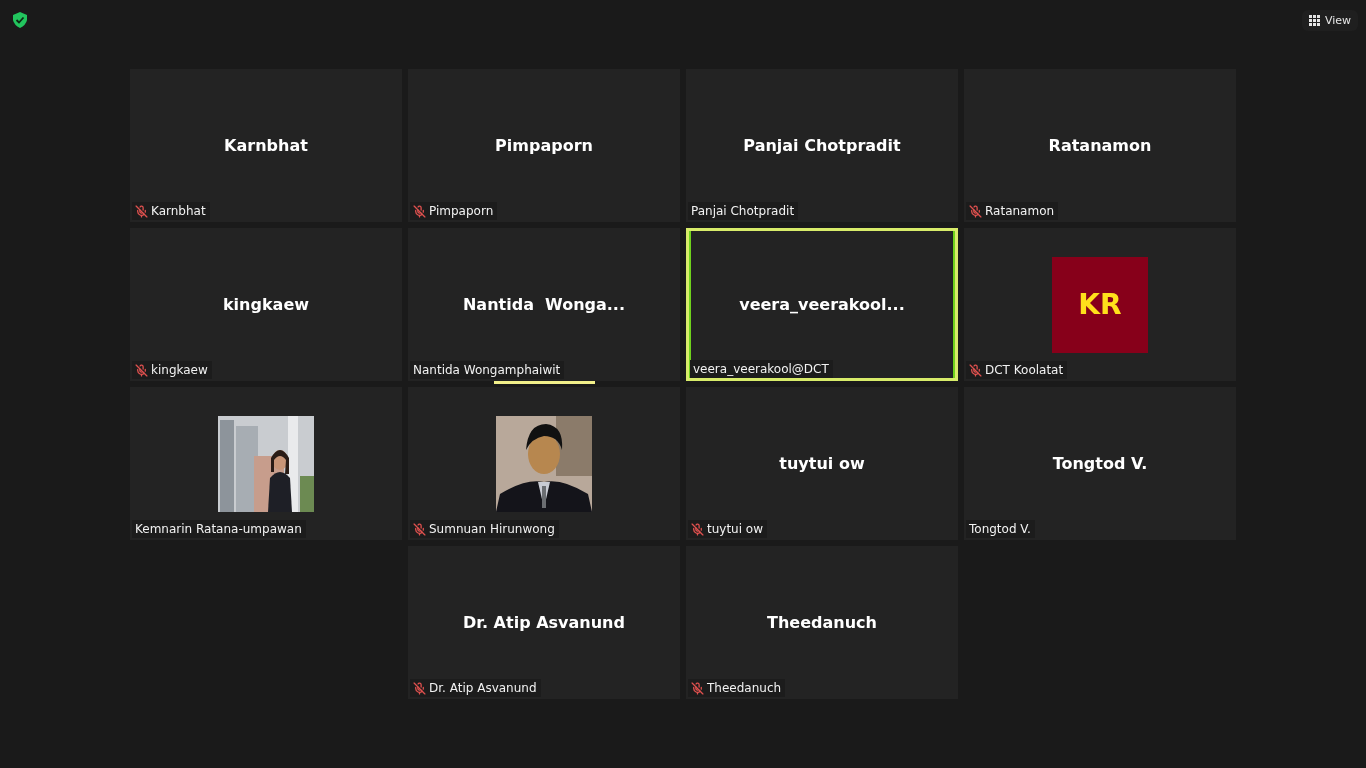 The height and width of the screenshot is (768, 1366). What do you see at coordinates (266, 463) in the screenshot?
I see `video-tile: Kemnarin Ratana-umpawan` at bounding box center [266, 463].